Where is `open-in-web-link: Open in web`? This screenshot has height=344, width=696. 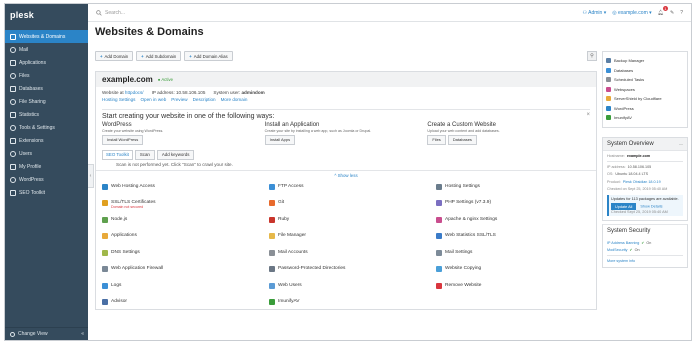 open-in-web-link: Open in web is located at coordinates (153, 99).